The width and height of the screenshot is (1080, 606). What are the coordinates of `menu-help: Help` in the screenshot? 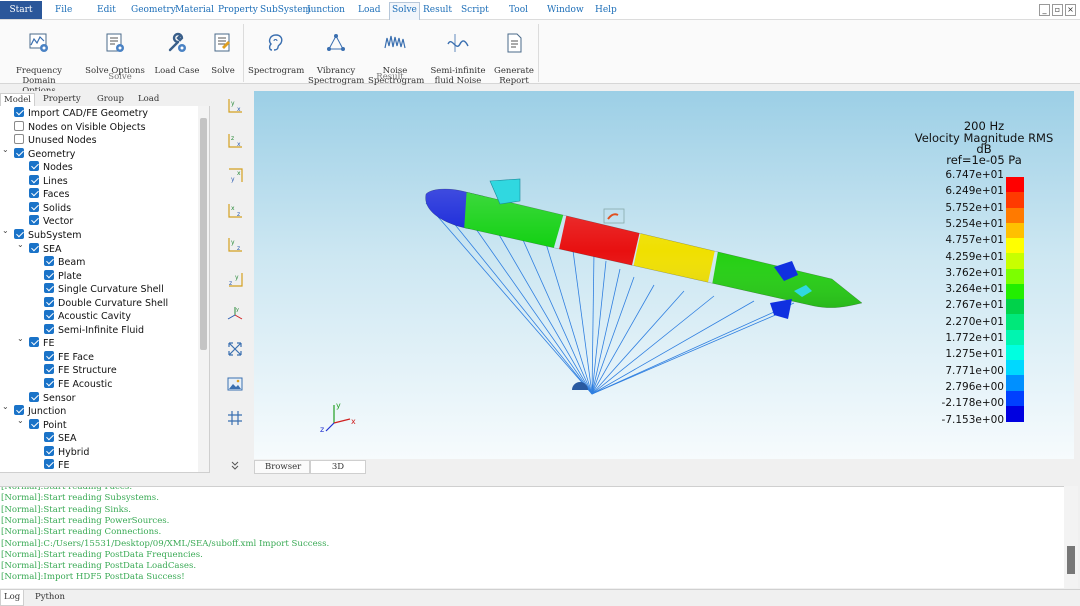 It's located at (606, 10).